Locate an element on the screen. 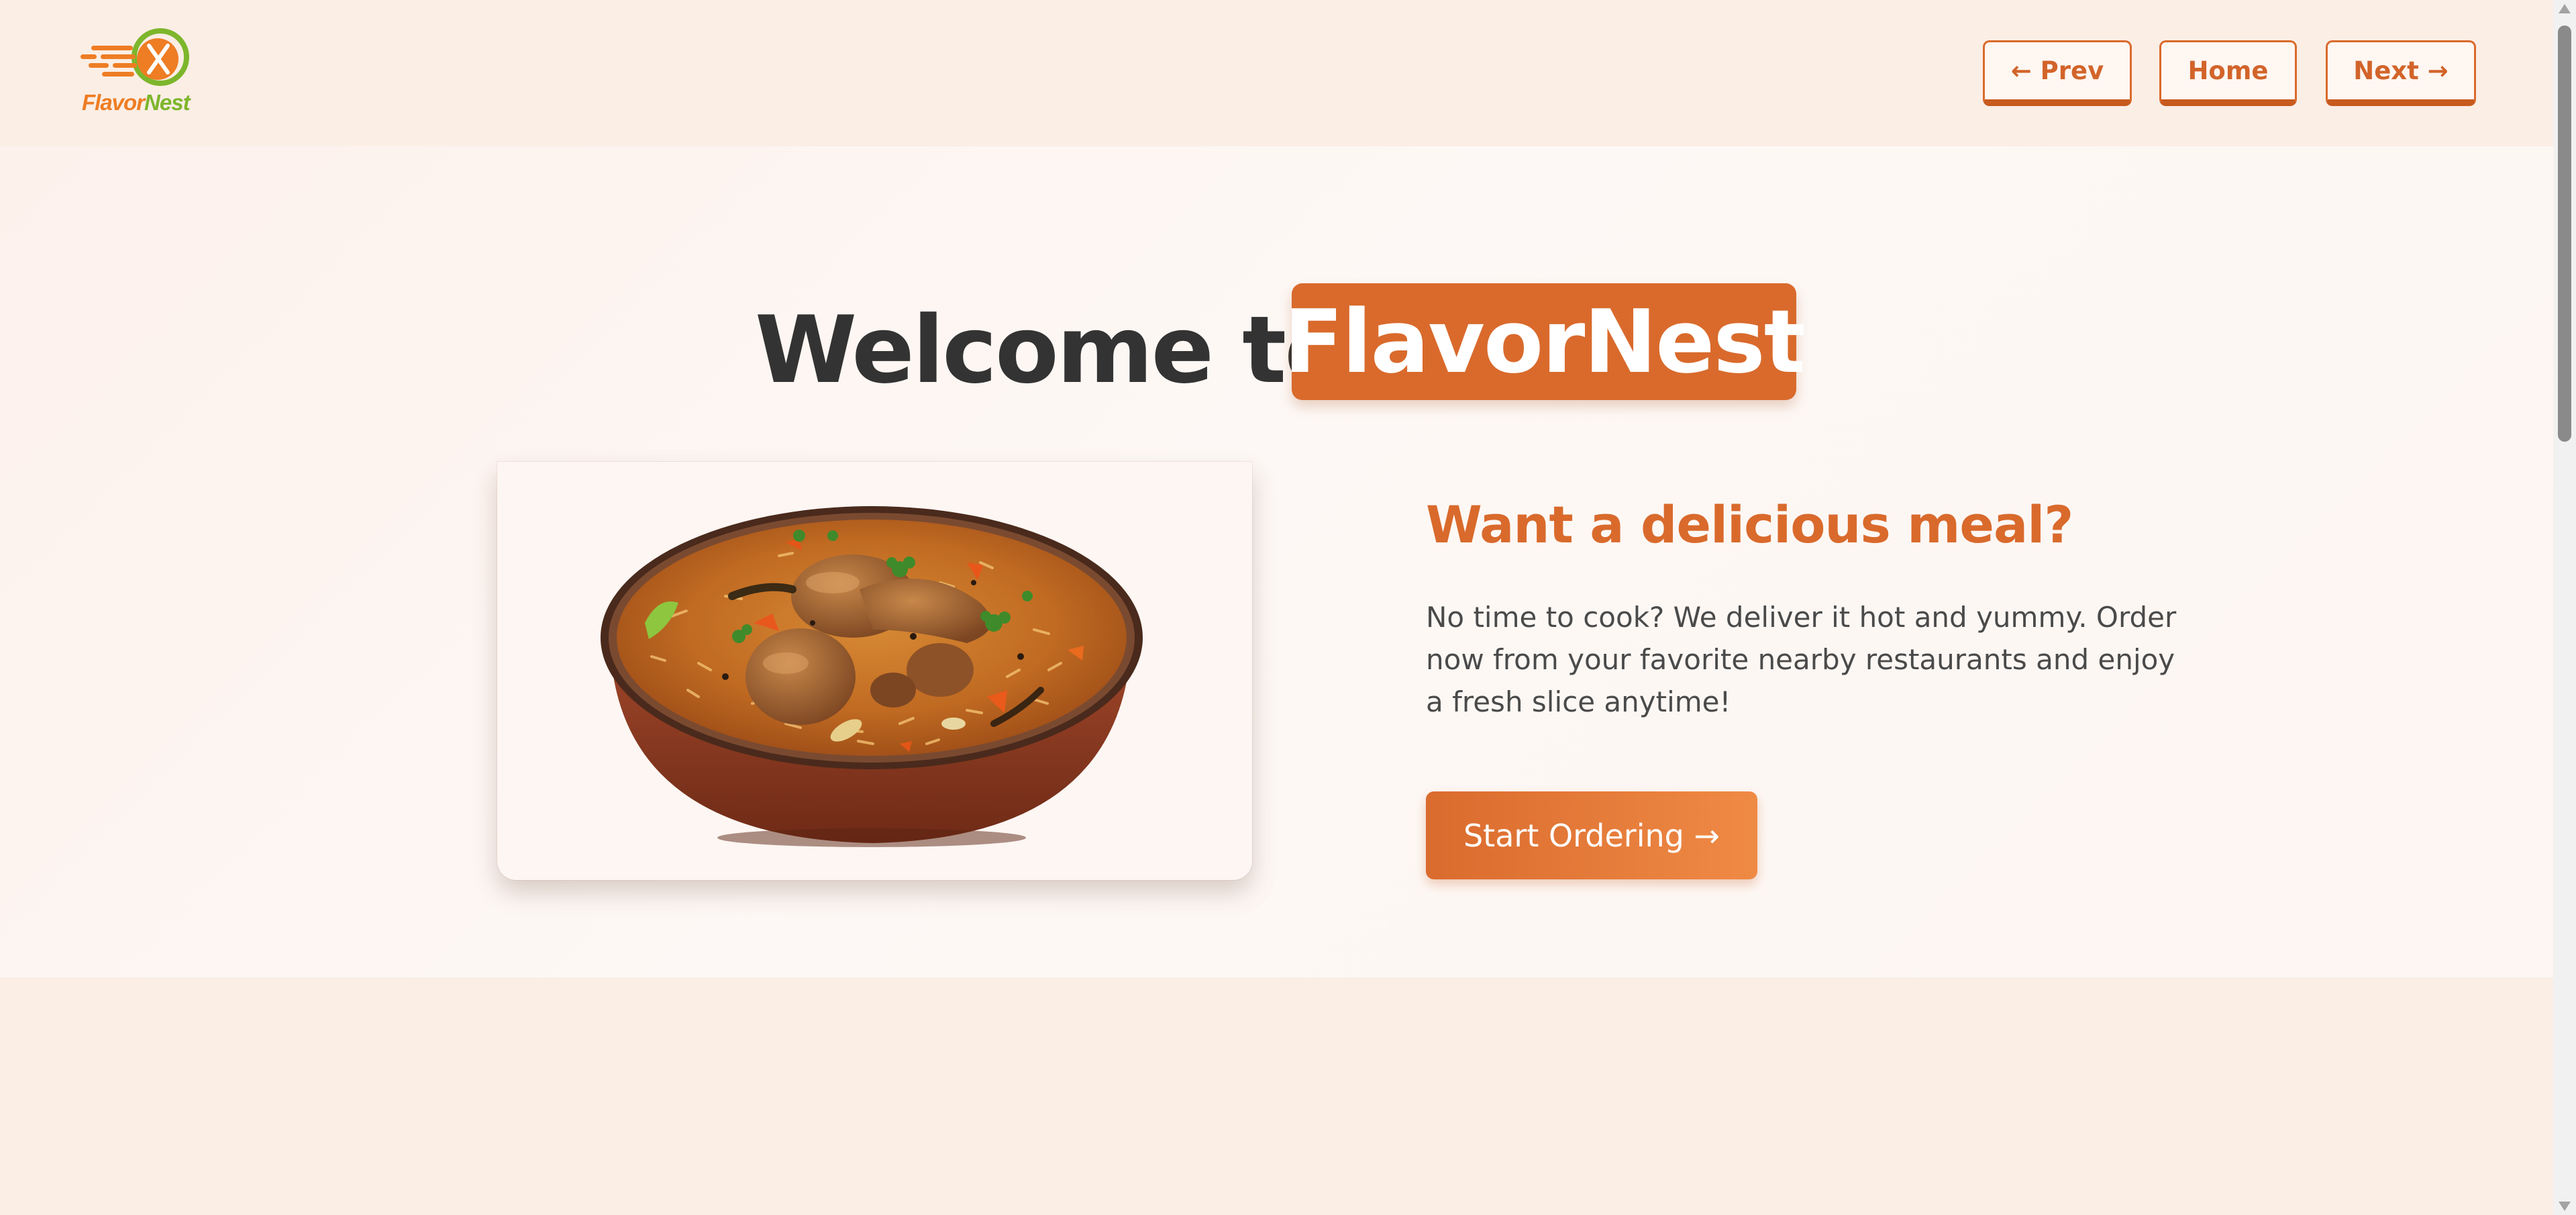 This screenshot has height=1215, width=2576. scroll-up-arrow-icon is located at coordinates (2565, 8).